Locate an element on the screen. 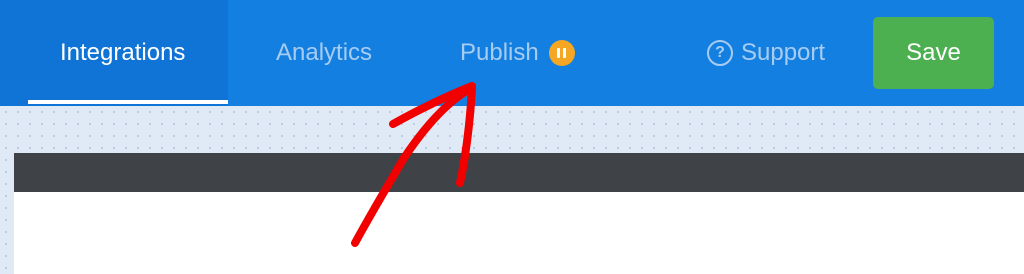 The image size is (1024, 274). question-circle-icon: ? is located at coordinates (720, 53).